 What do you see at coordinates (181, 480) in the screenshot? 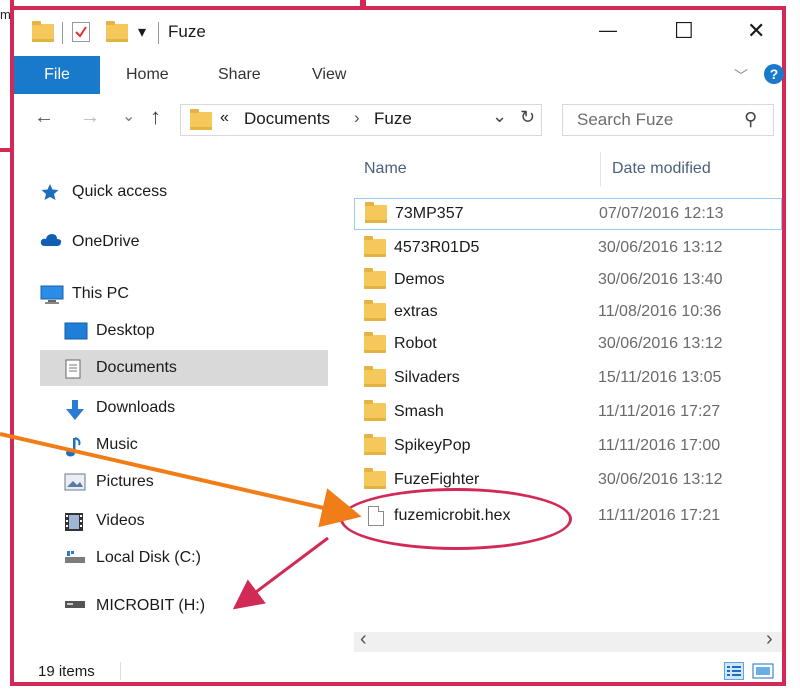
I see `orange-arrow` at bounding box center [181, 480].